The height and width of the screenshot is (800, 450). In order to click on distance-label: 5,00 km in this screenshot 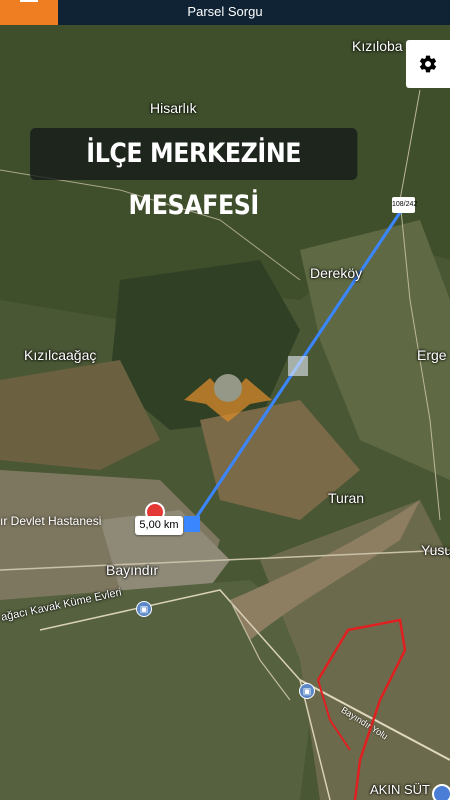, I will do `click(159, 525)`.